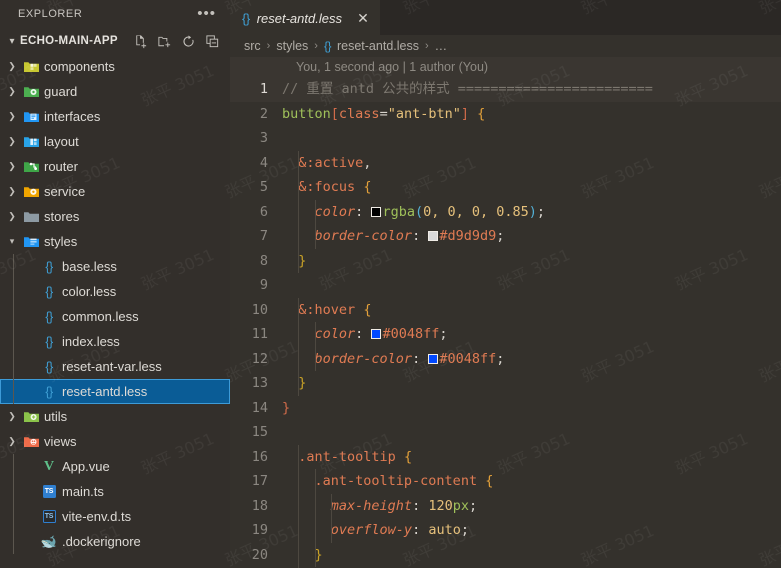  Describe the element at coordinates (115, 391) in the screenshot. I see `tree-item-reset-antd-less: {} reset-antd.less` at that location.